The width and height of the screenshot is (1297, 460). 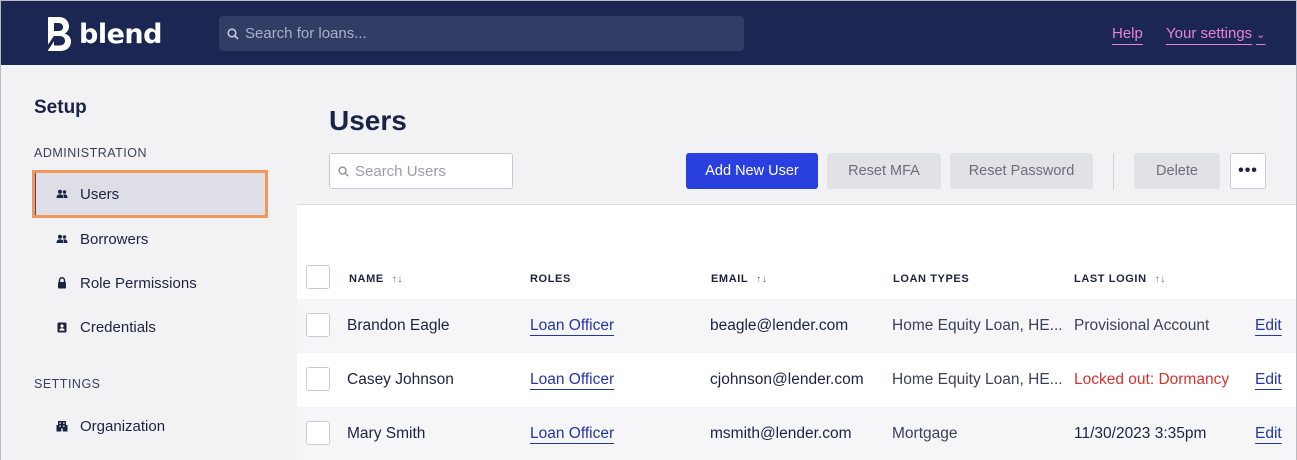 I want to click on section-administration: ADMINISTRATION, so click(x=91, y=153).